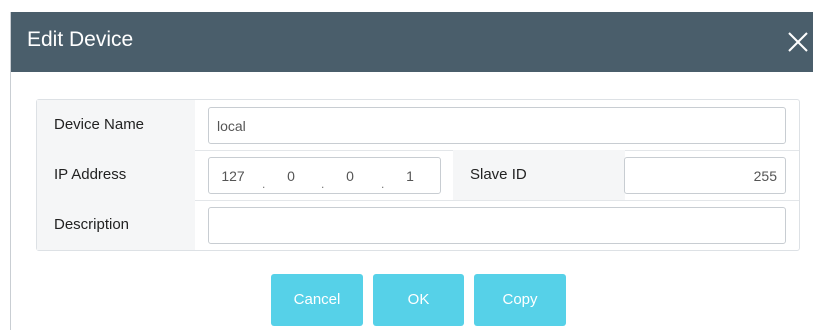 This screenshot has width=813, height=330. I want to click on device-name-label-cell: Device Name, so click(116, 125).